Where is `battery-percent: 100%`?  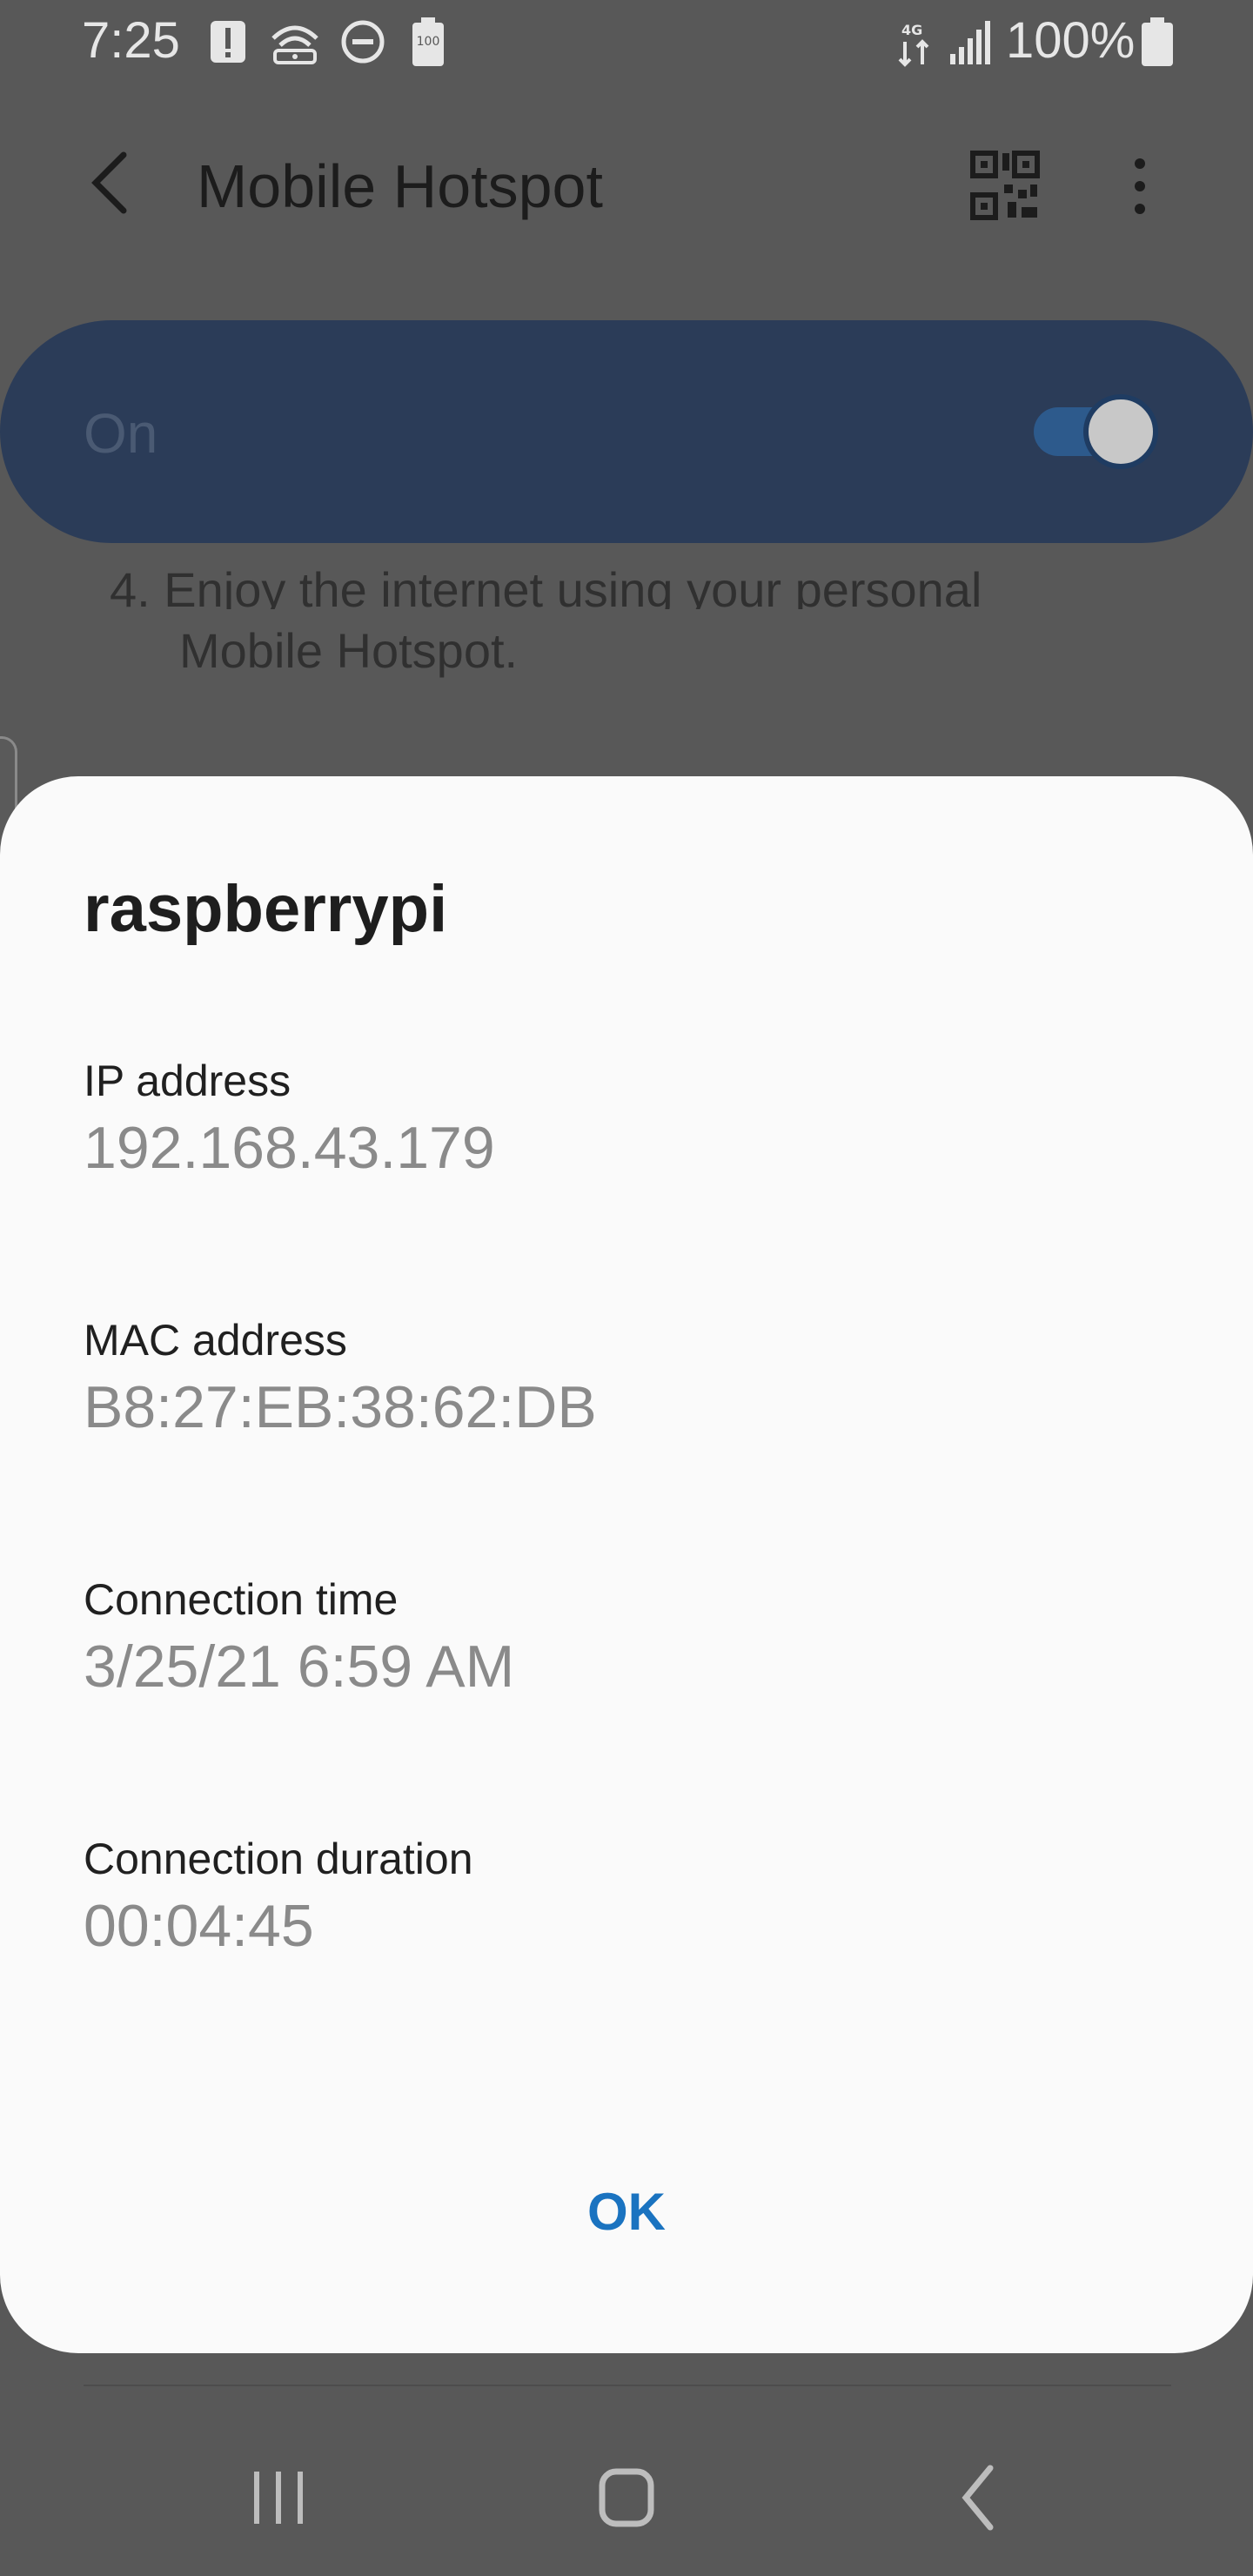 battery-percent: 100% is located at coordinates (1071, 40).